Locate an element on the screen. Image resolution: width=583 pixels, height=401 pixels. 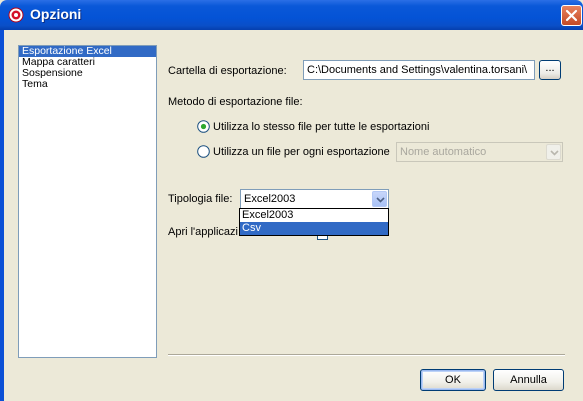
radio-same-file is located at coordinates (203, 126).